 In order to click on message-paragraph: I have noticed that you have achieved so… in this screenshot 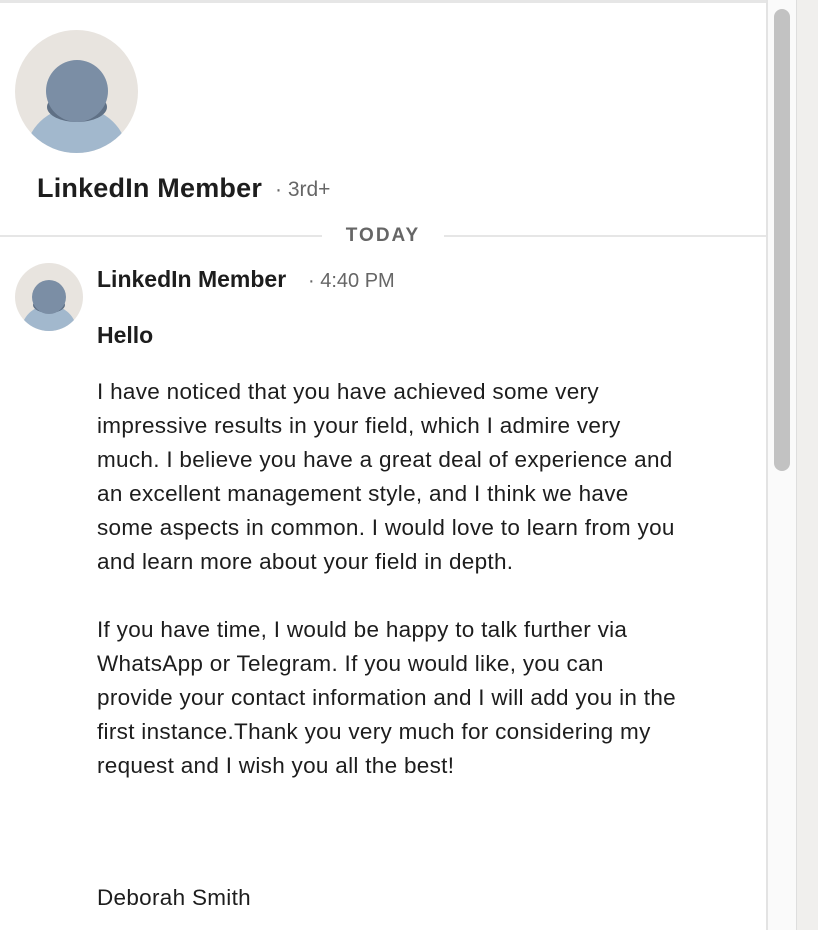, I will do `click(386, 476)`.